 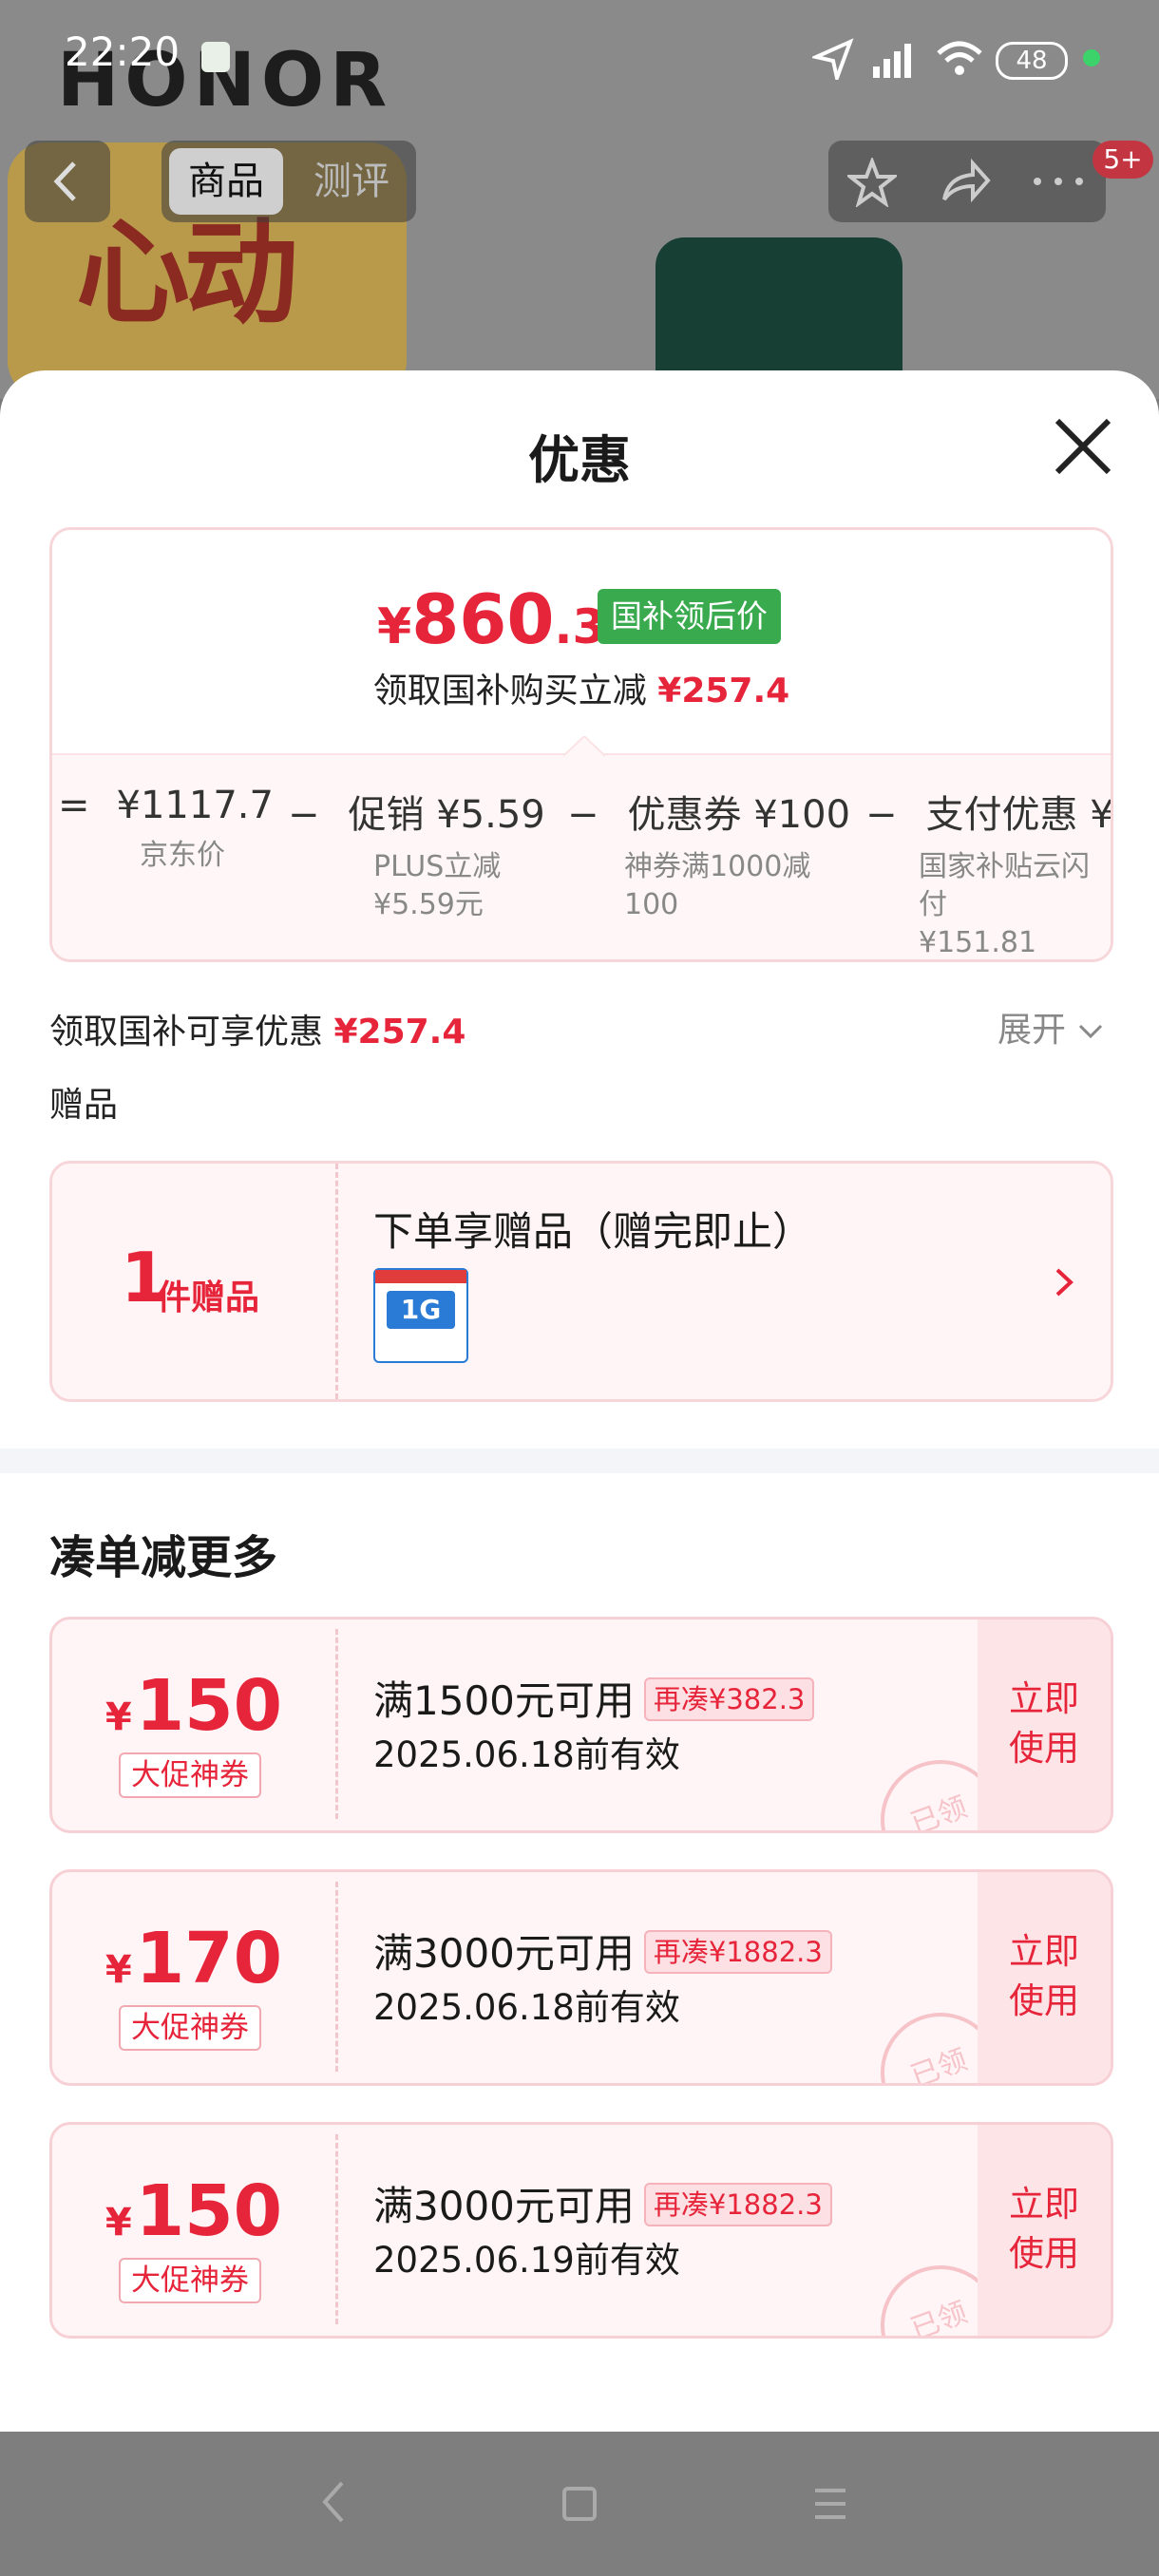 I want to click on price-subtitle: 领取国补购买立减 ¥257.4, so click(x=581, y=687).